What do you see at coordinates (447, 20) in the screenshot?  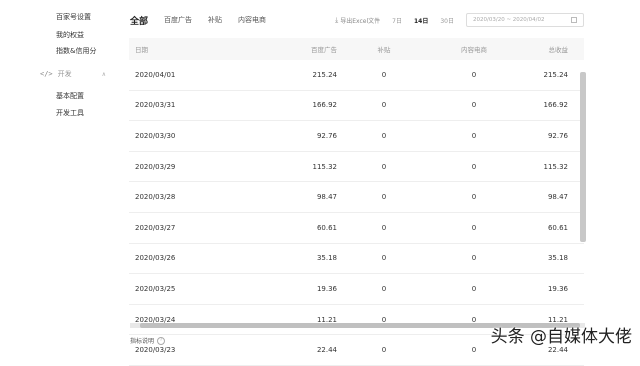 I see `range-30-days: 30日` at bounding box center [447, 20].